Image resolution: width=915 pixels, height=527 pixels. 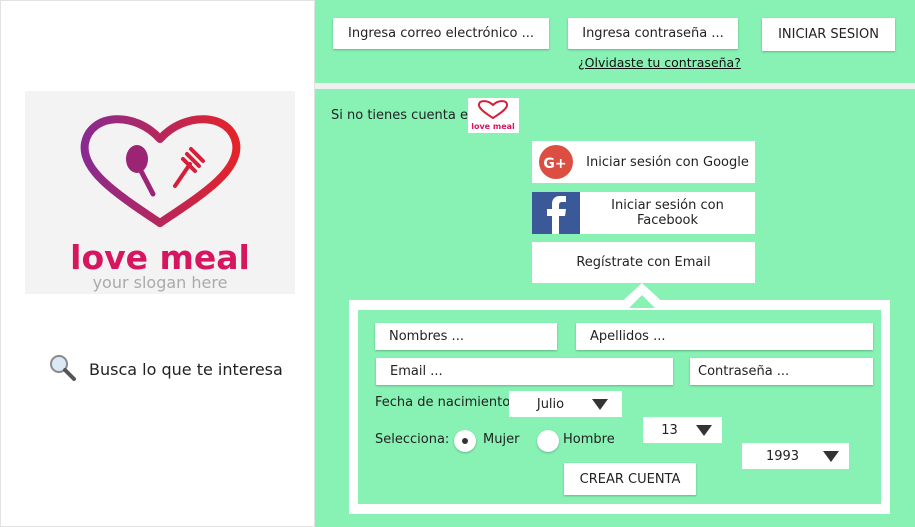 I want to click on brand-logo: love meal your slogan here, so click(x=160, y=192).